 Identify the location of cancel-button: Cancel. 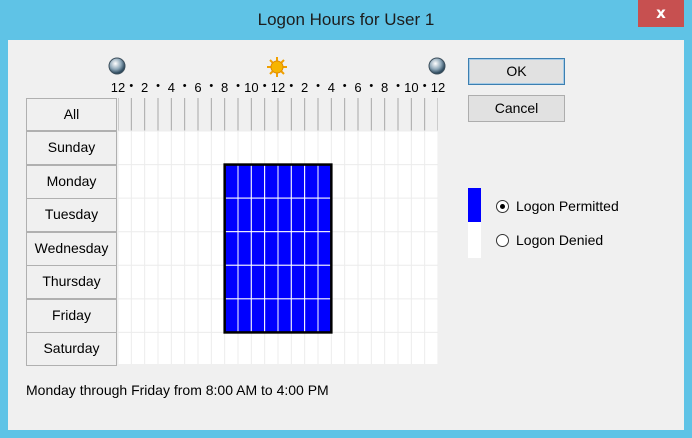
(516, 108).